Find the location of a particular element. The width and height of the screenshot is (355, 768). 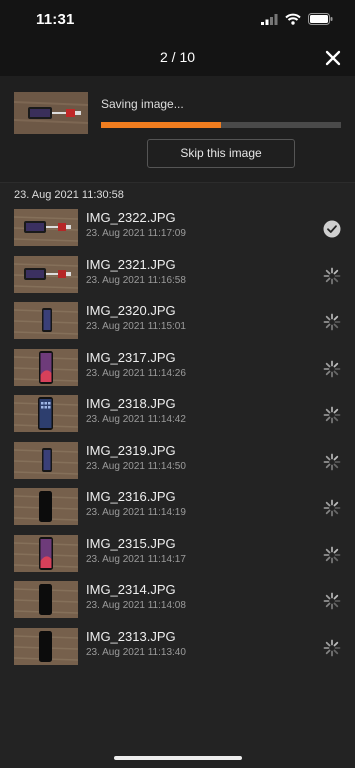

status-bar: 11:31 is located at coordinates (177, 20).